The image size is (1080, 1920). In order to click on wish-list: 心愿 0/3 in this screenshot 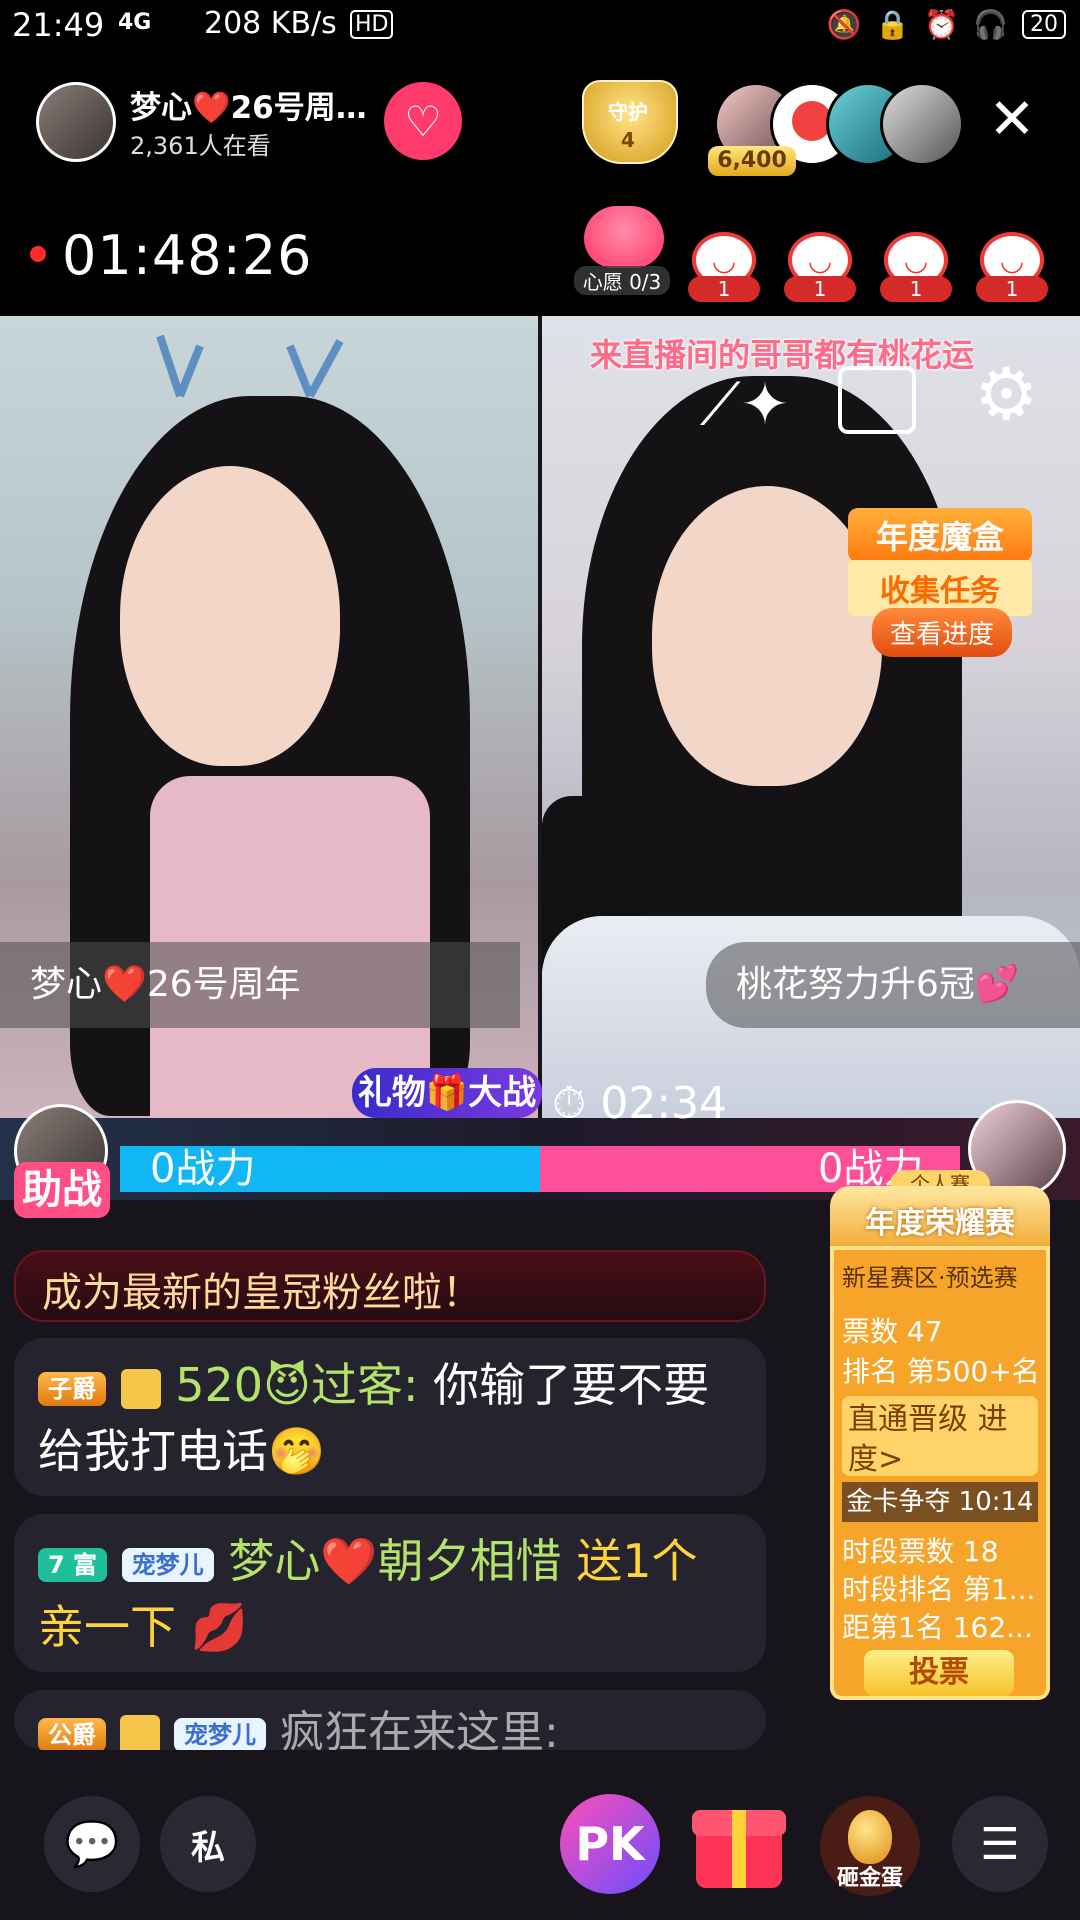, I will do `click(622, 250)`.